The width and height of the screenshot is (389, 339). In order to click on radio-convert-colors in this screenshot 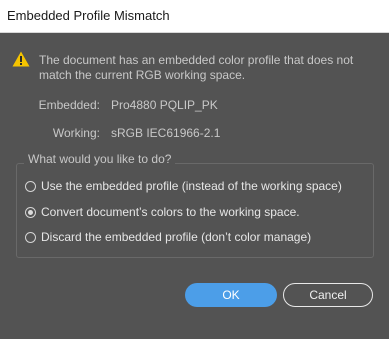, I will do `click(30, 212)`.